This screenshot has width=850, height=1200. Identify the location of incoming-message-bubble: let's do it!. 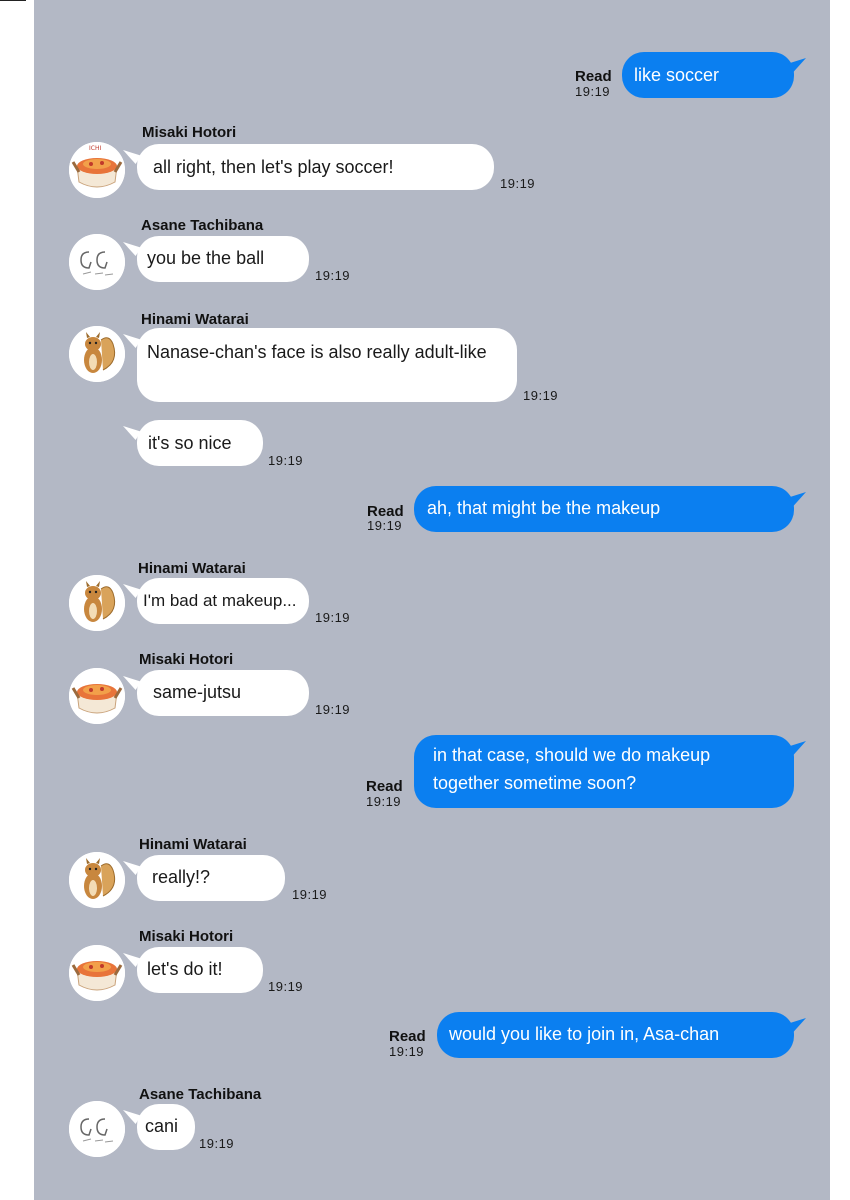
(200, 970).